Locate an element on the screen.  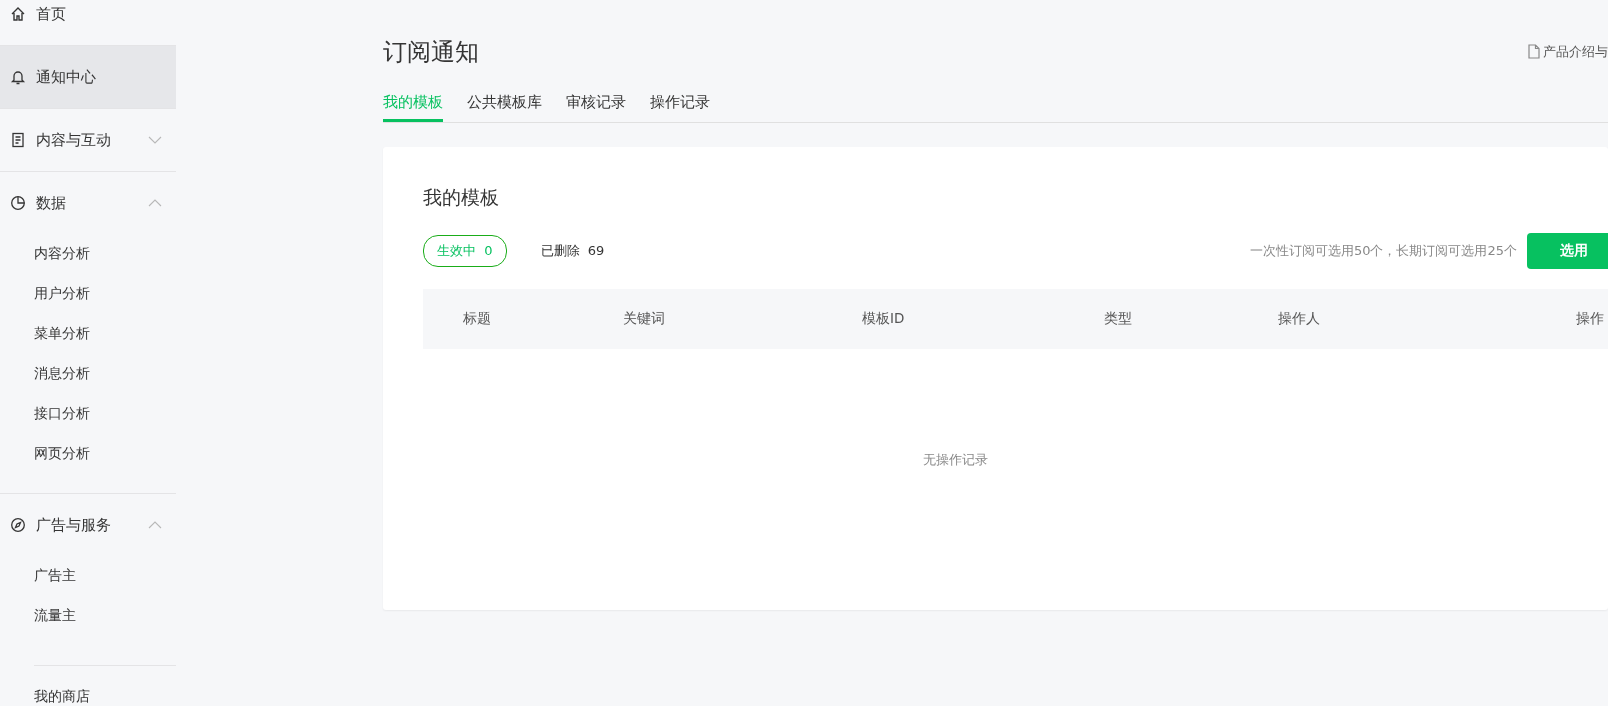
sidebar-subitem: 流量主 is located at coordinates (88, 616).